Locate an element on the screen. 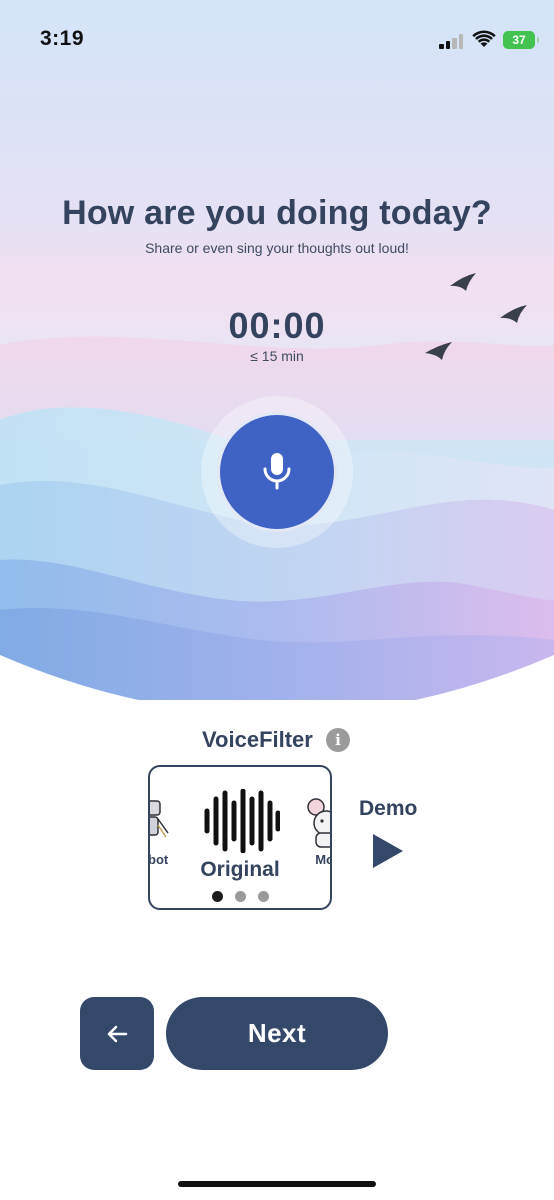 Image resolution: width=554 pixels, height=1200 pixels. voice-filter-title: VoiceFilter is located at coordinates (257, 739).